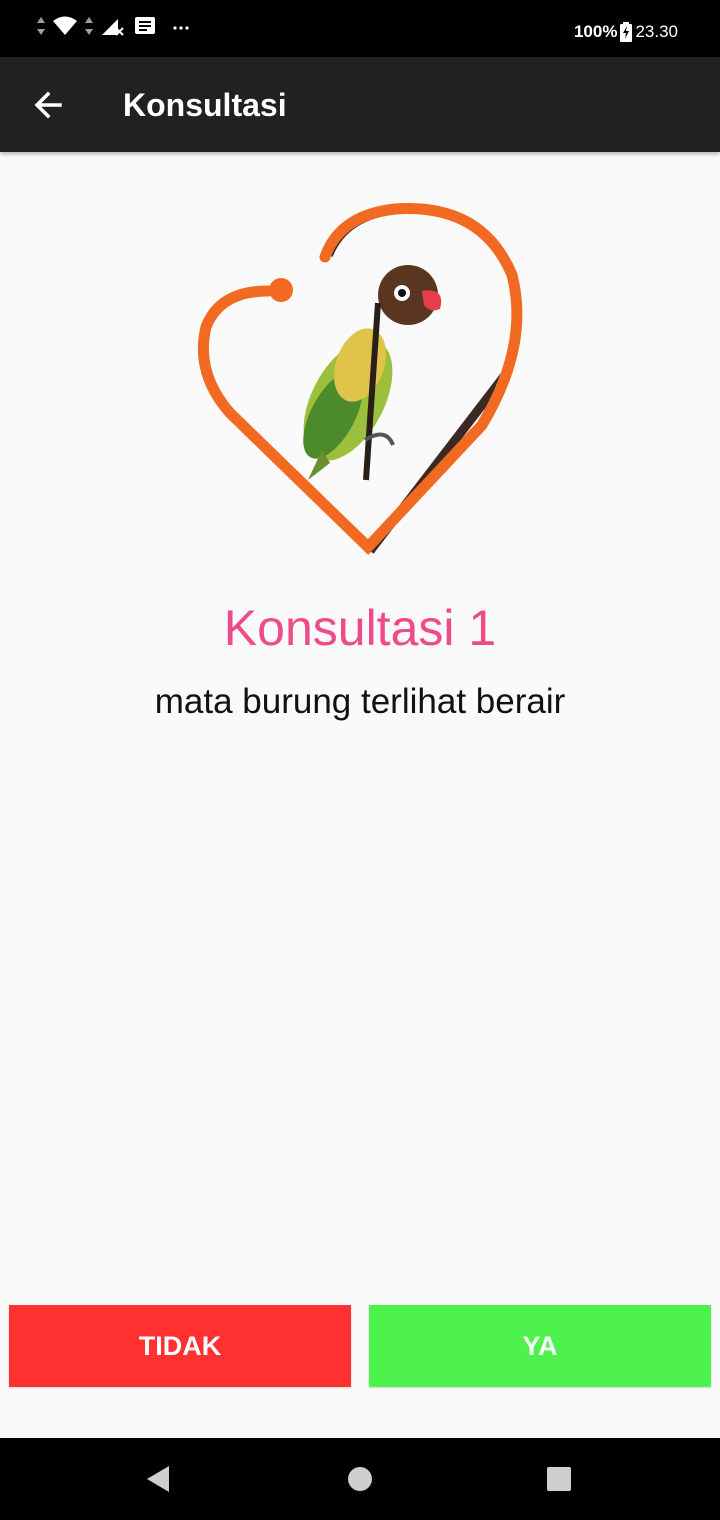  What do you see at coordinates (540, 1346) in the screenshot?
I see `yes-button: YA` at bounding box center [540, 1346].